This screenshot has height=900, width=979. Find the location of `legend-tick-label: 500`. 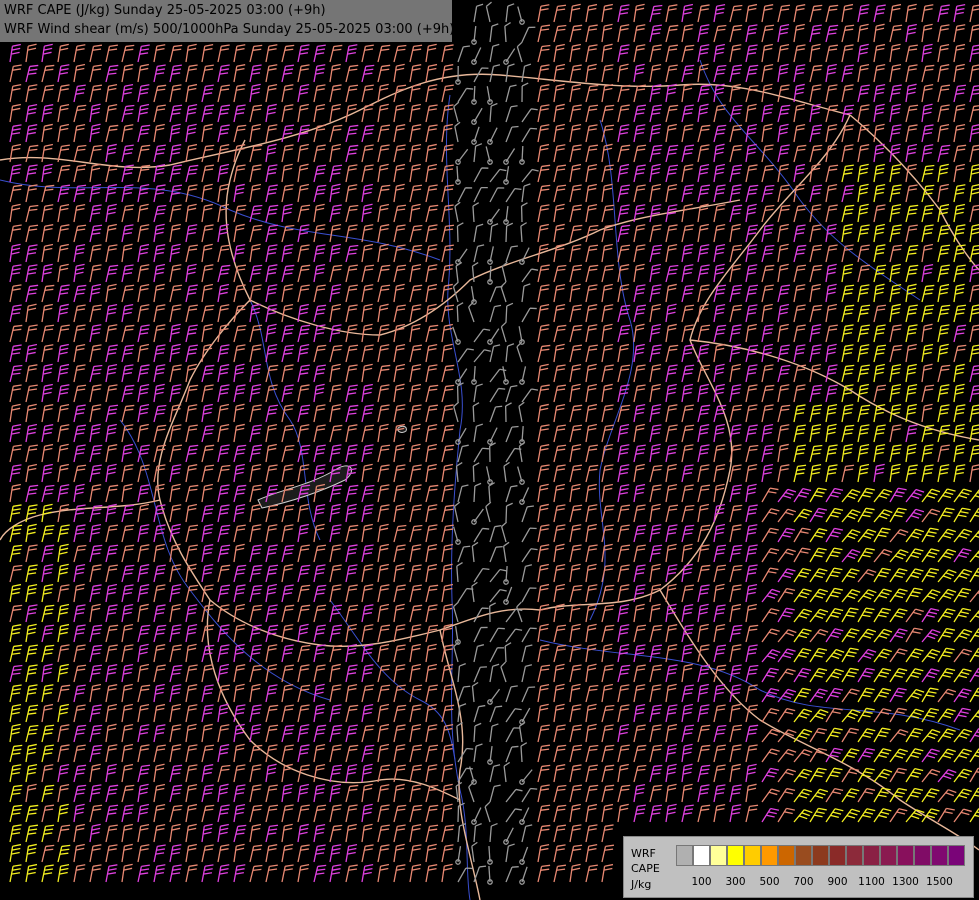

legend-tick-label: 500 is located at coordinates (769, 882).